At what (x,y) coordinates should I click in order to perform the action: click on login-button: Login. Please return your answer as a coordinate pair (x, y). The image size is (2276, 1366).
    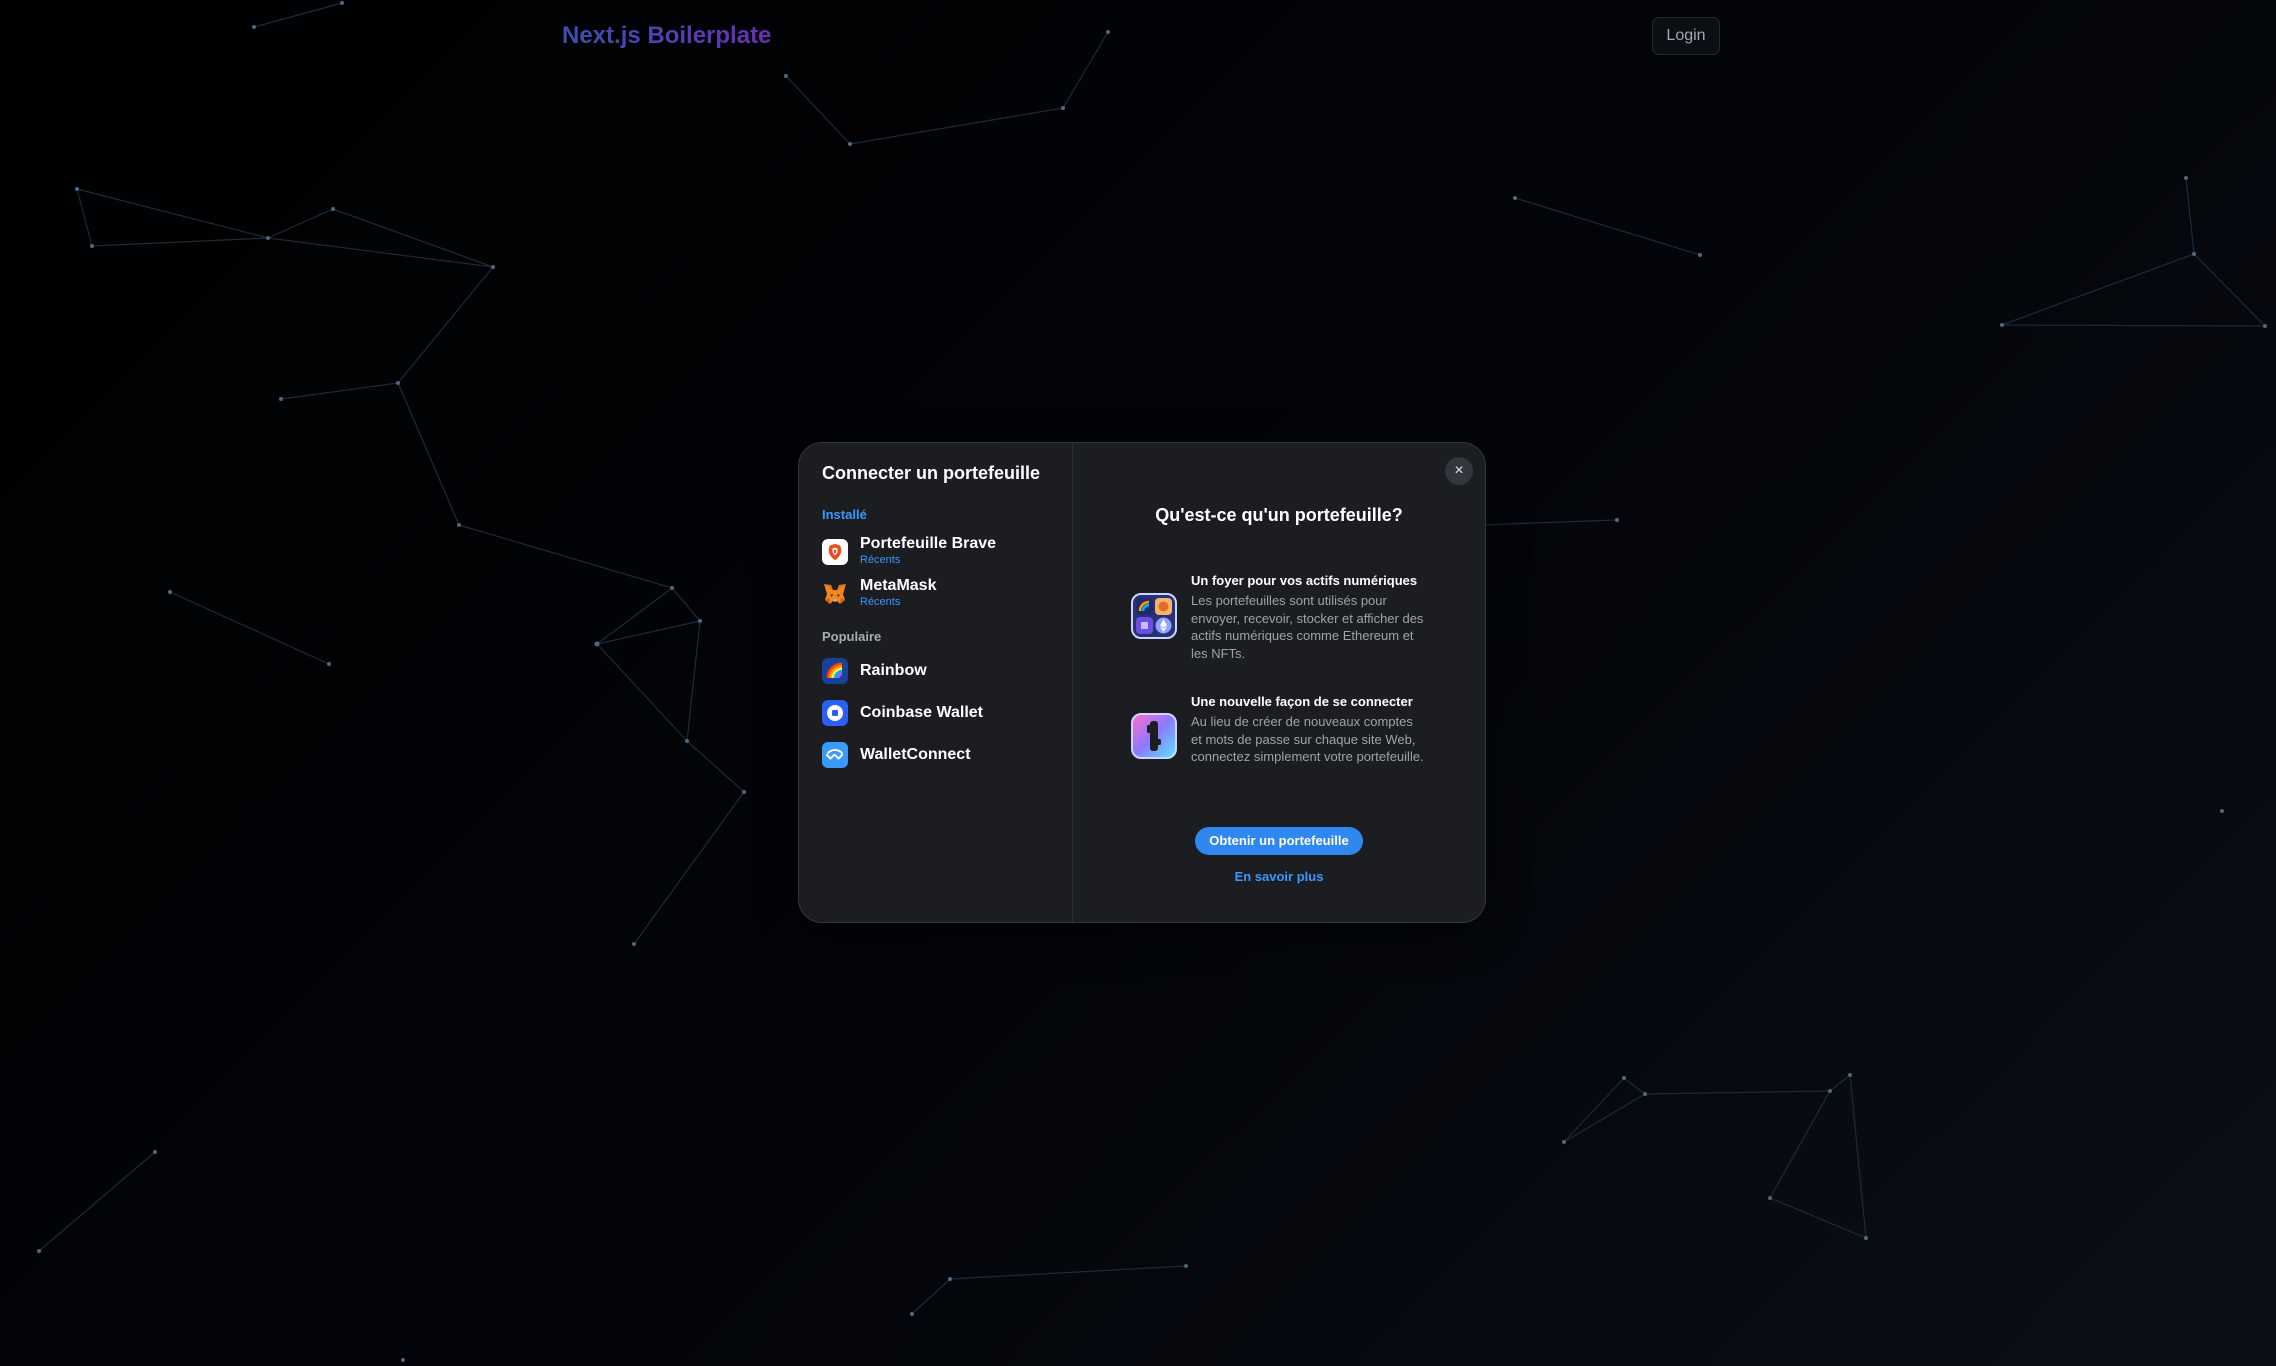
    Looking at the image, I should click on (1686, 36).